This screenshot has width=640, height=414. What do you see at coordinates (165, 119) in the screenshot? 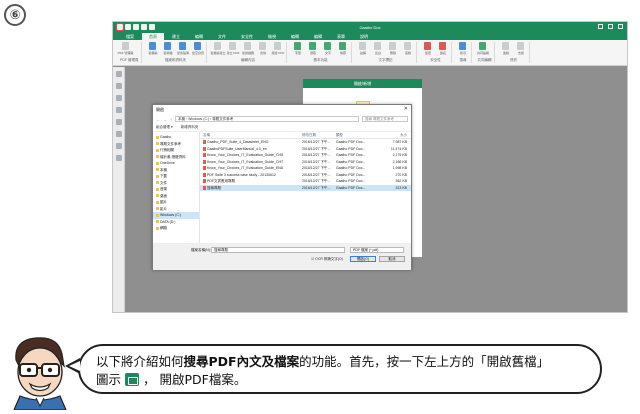
I see `forward-arrow-icon: →` at bounding box center [165, 119].